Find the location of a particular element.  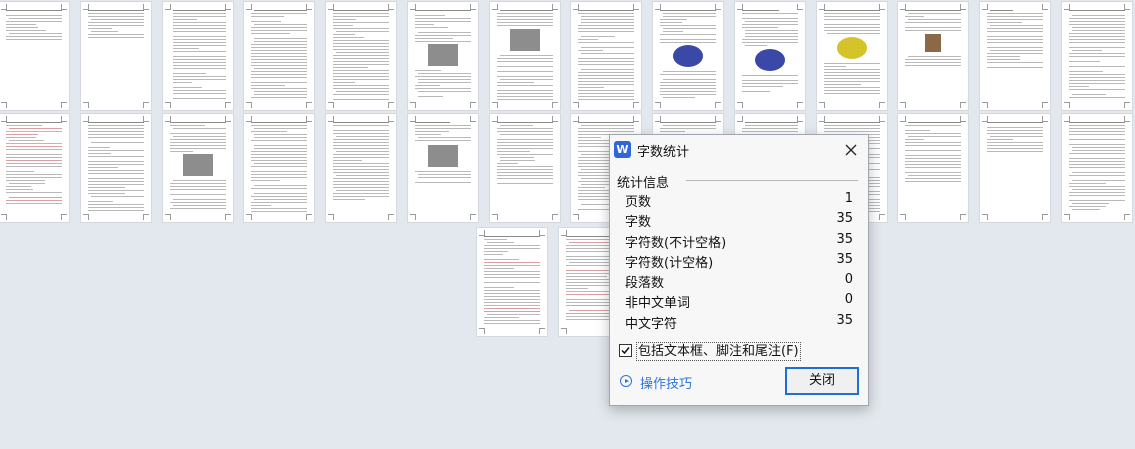

tips-label: 操作技巧 is located at coordinates (666, 382).